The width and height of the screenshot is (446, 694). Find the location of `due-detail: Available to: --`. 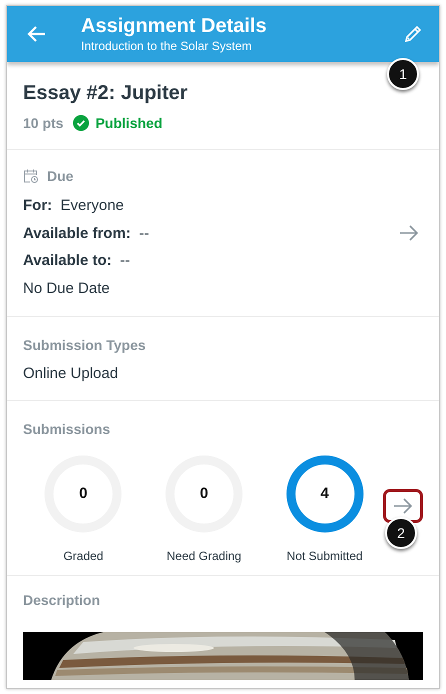

due-detail: Available to: -- is located at coordinates (76, 260).